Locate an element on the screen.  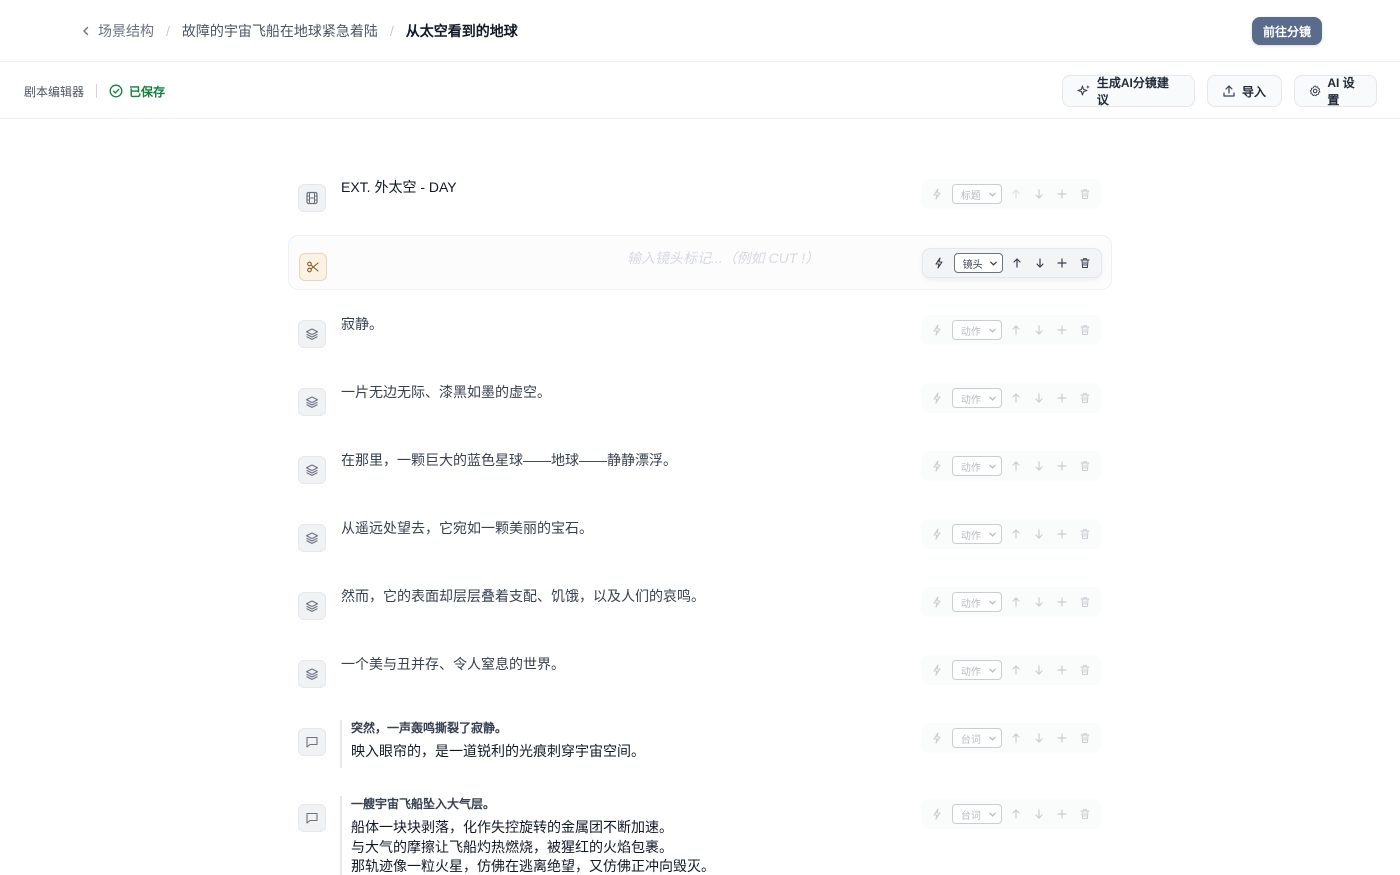
row-type-select: 镜头 is located at coordinates (978, 263).